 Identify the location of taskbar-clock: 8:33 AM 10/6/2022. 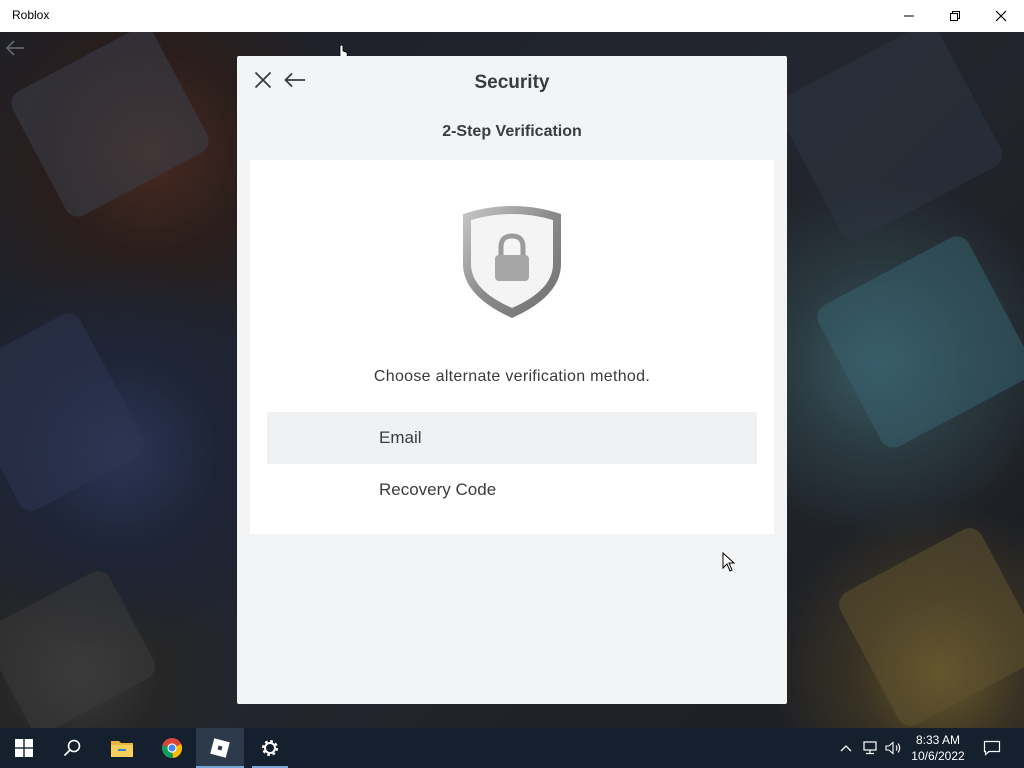
(938, 748).